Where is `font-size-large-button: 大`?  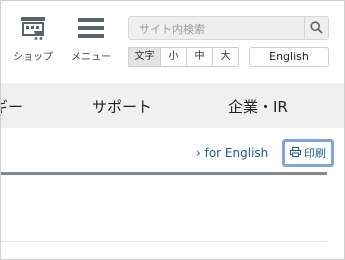 font-size-large-button: 大 is located at coordinates (225, 57).